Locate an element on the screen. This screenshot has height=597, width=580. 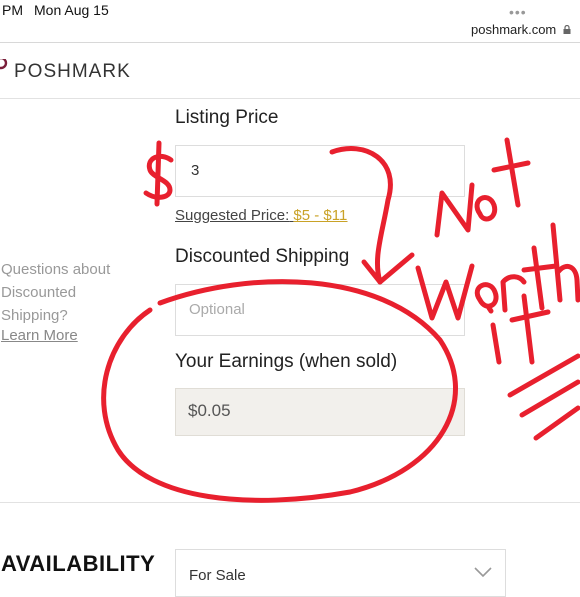
help-line: Shipping? is located at coordinates (34, 315).